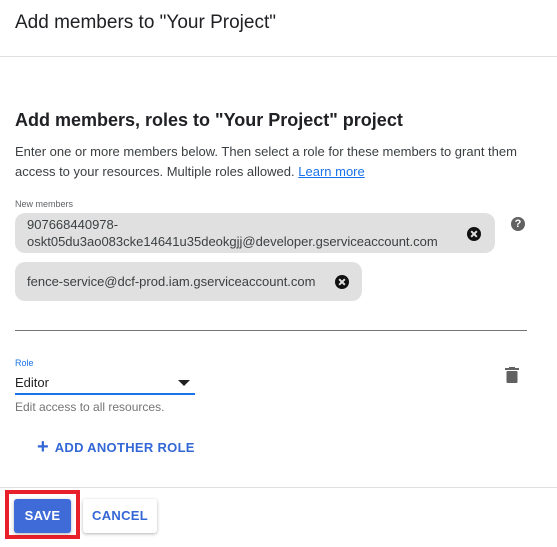 Image resolution: width=557 pixels, height=547 pixels. Describe the element at coordinates (184, 383) in the screenshot. I see `dropdown-icon` at that location.